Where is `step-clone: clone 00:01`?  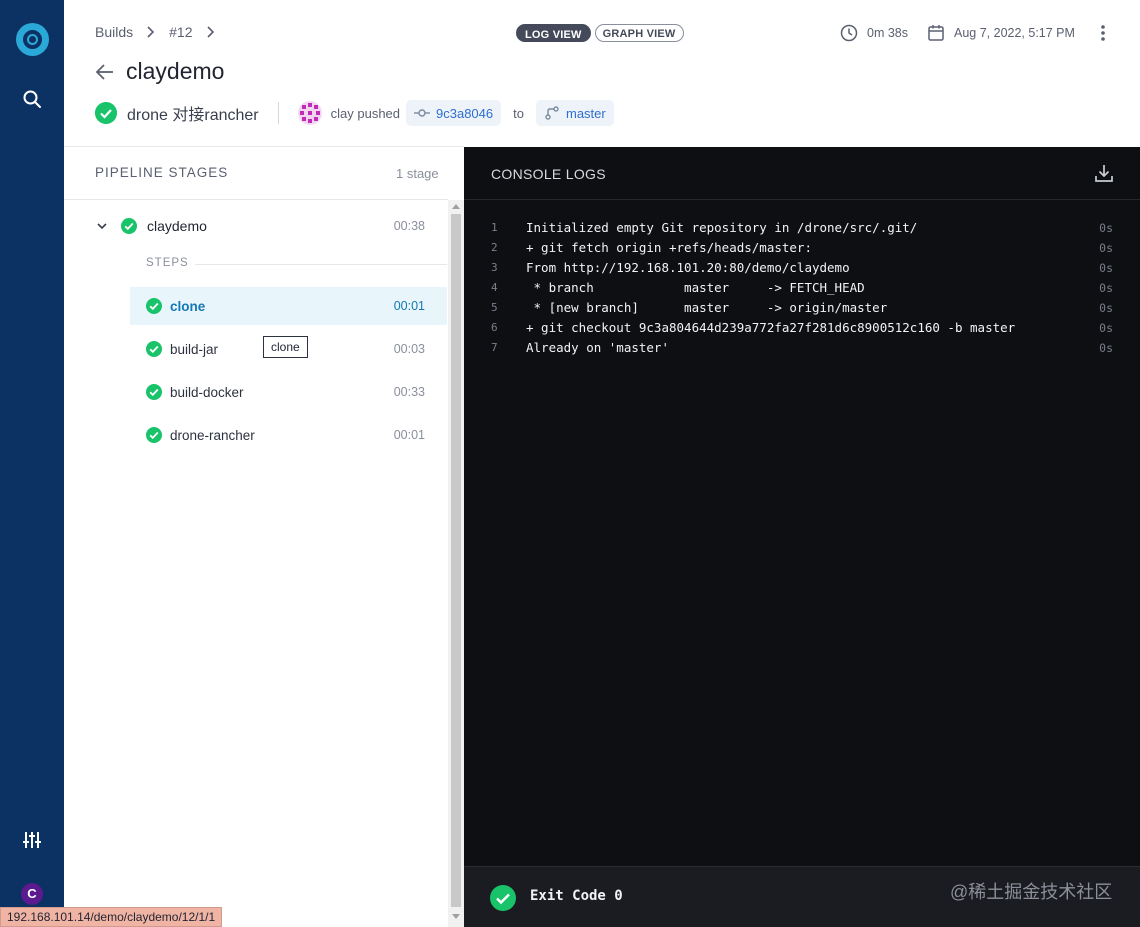
step-clone: clone 00:01 is located at coordinates (288, 306).